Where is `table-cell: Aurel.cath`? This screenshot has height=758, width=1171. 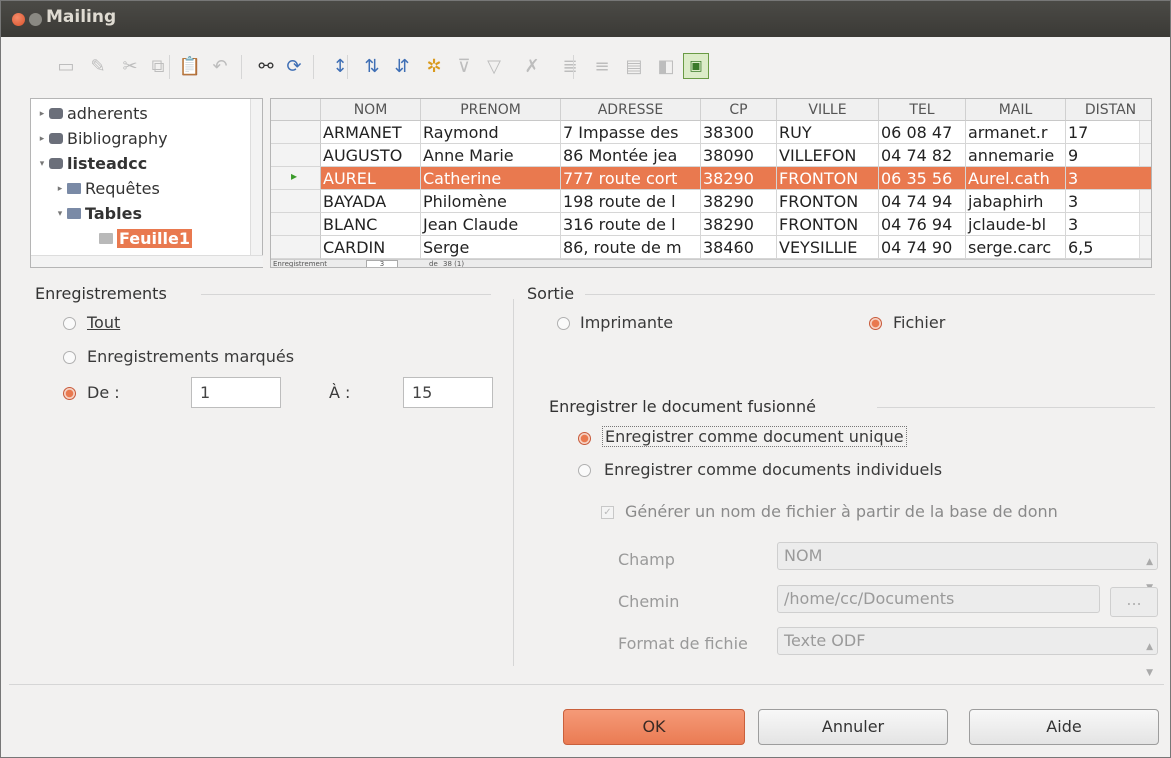
table-cell: Aurel.cath is located at coordinates (1016, 178).